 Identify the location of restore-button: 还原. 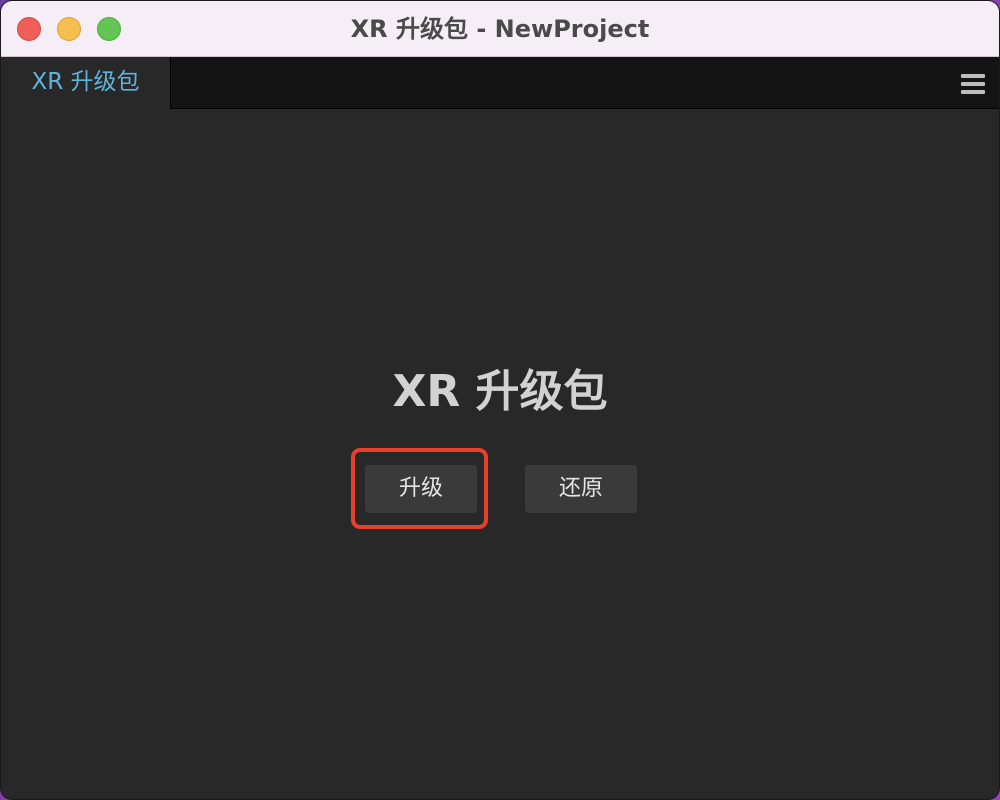
(581, 489).